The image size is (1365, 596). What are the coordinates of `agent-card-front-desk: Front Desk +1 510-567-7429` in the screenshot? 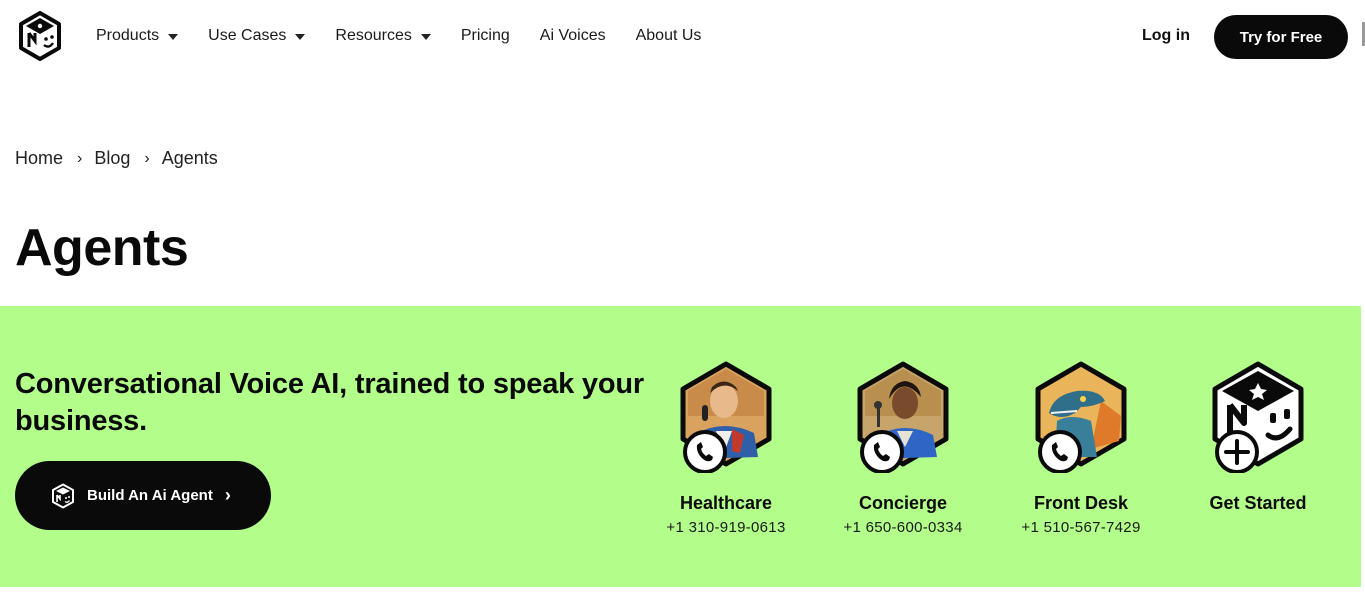 It's located at (1081, 448).